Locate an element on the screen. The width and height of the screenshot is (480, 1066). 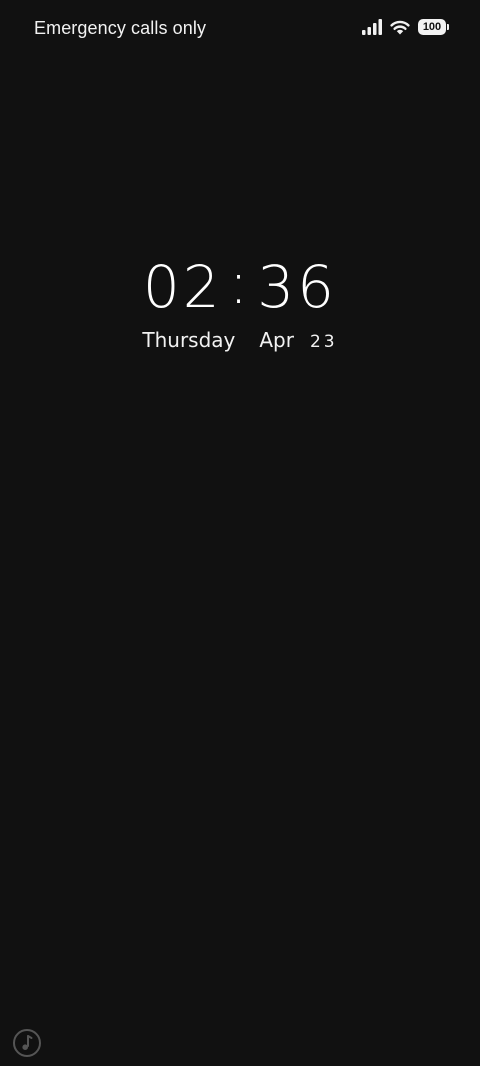
date-day: 23 is located at coordinates (323, 342).